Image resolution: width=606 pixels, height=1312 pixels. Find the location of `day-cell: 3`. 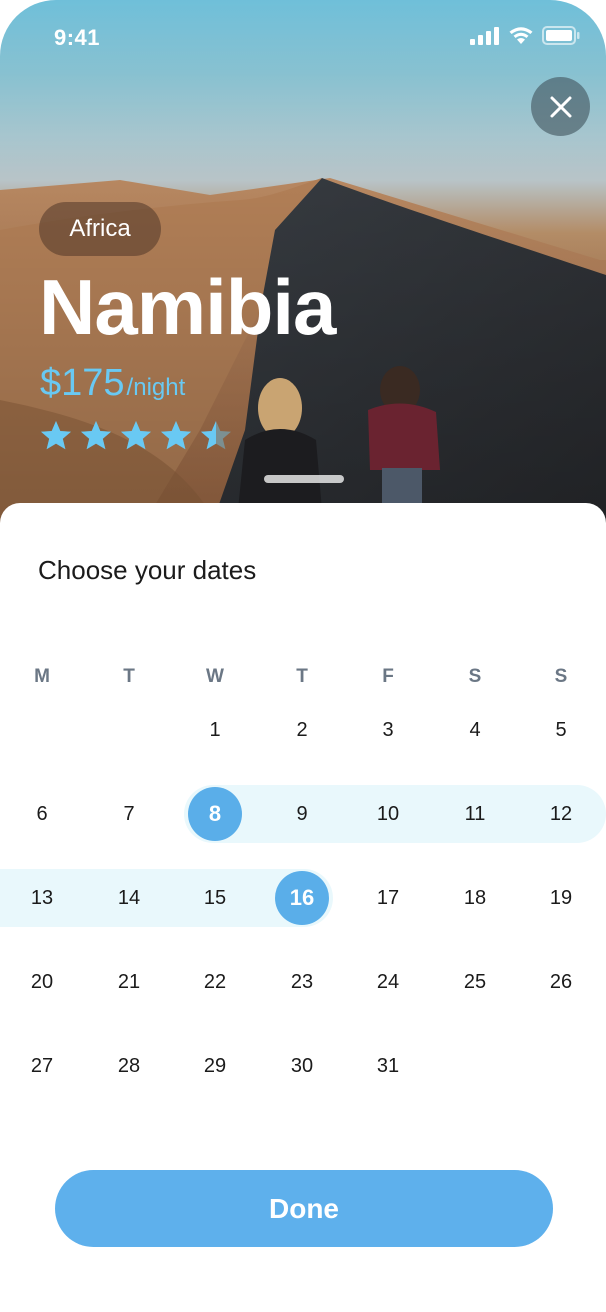

day-cell: 3 is located at coordinates (388, 730).